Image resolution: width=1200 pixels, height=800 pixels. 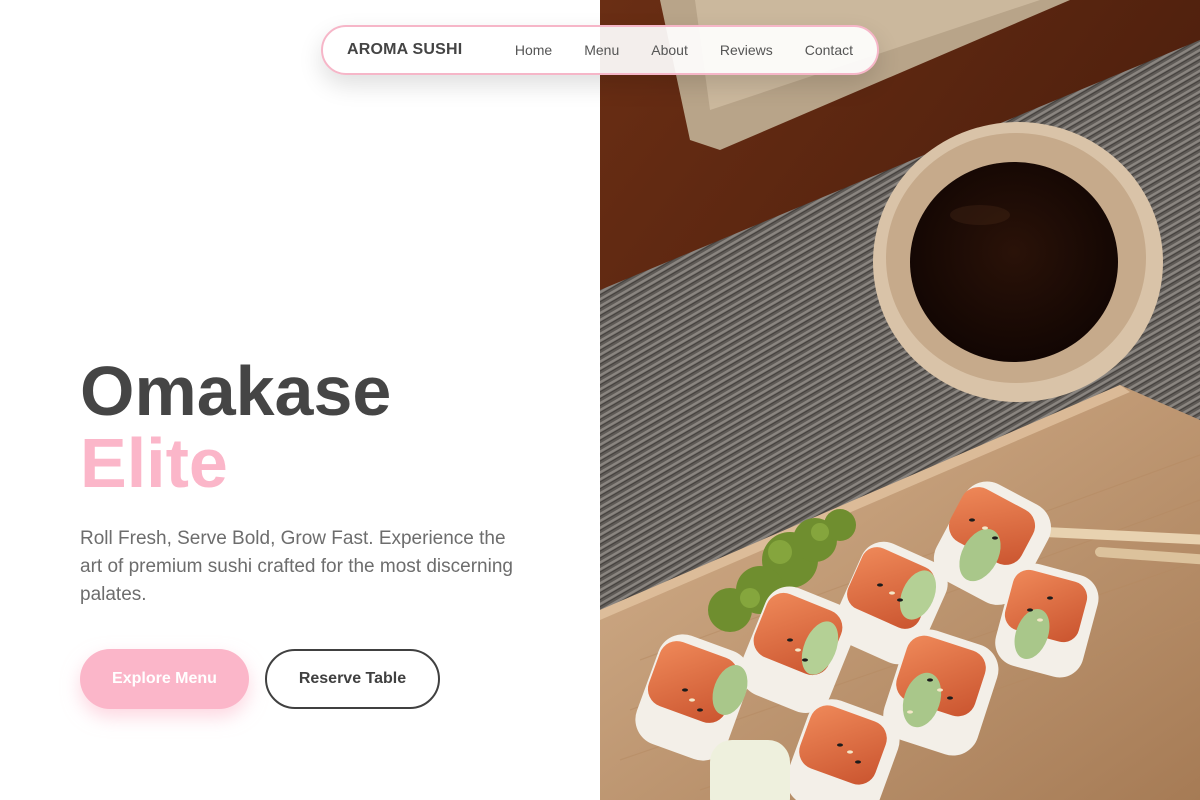 I want to click on nav-link-menu: Menu, so click(x=601, y=50).